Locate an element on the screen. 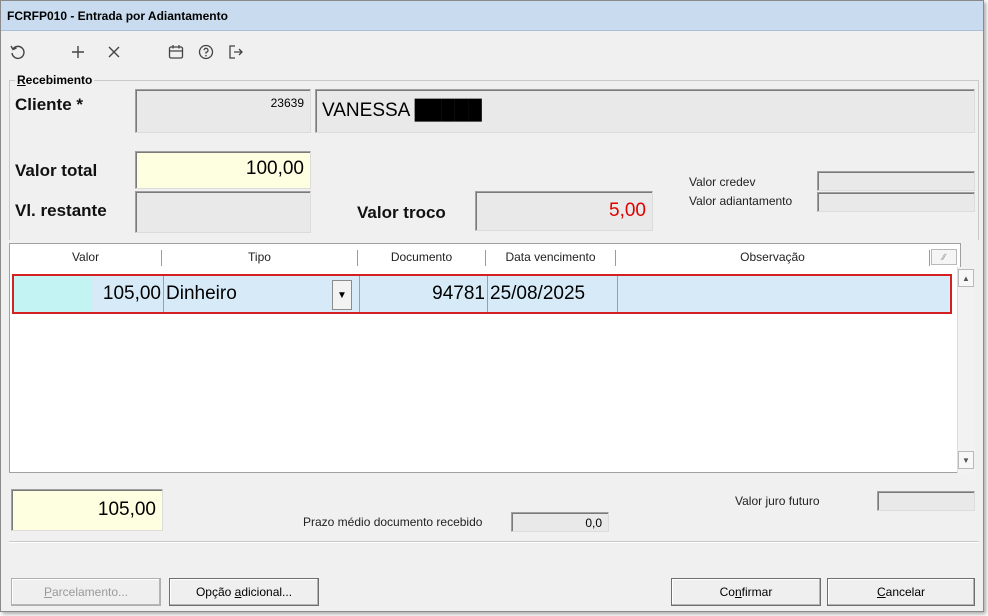 The height and width of the screenshot is (616, 988). undo-icon is located at coordinates (18, 52).